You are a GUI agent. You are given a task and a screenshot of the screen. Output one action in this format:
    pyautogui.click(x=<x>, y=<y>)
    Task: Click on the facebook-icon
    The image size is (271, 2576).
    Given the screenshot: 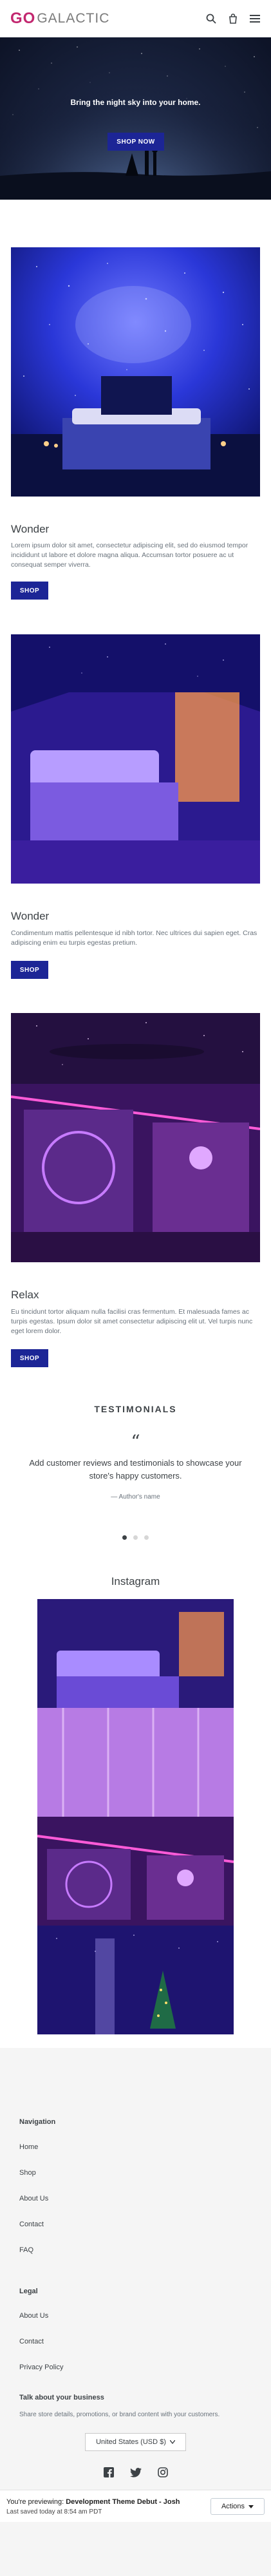 What is the action you would take?
    pyautogui.click(x=109, y=2472)
    